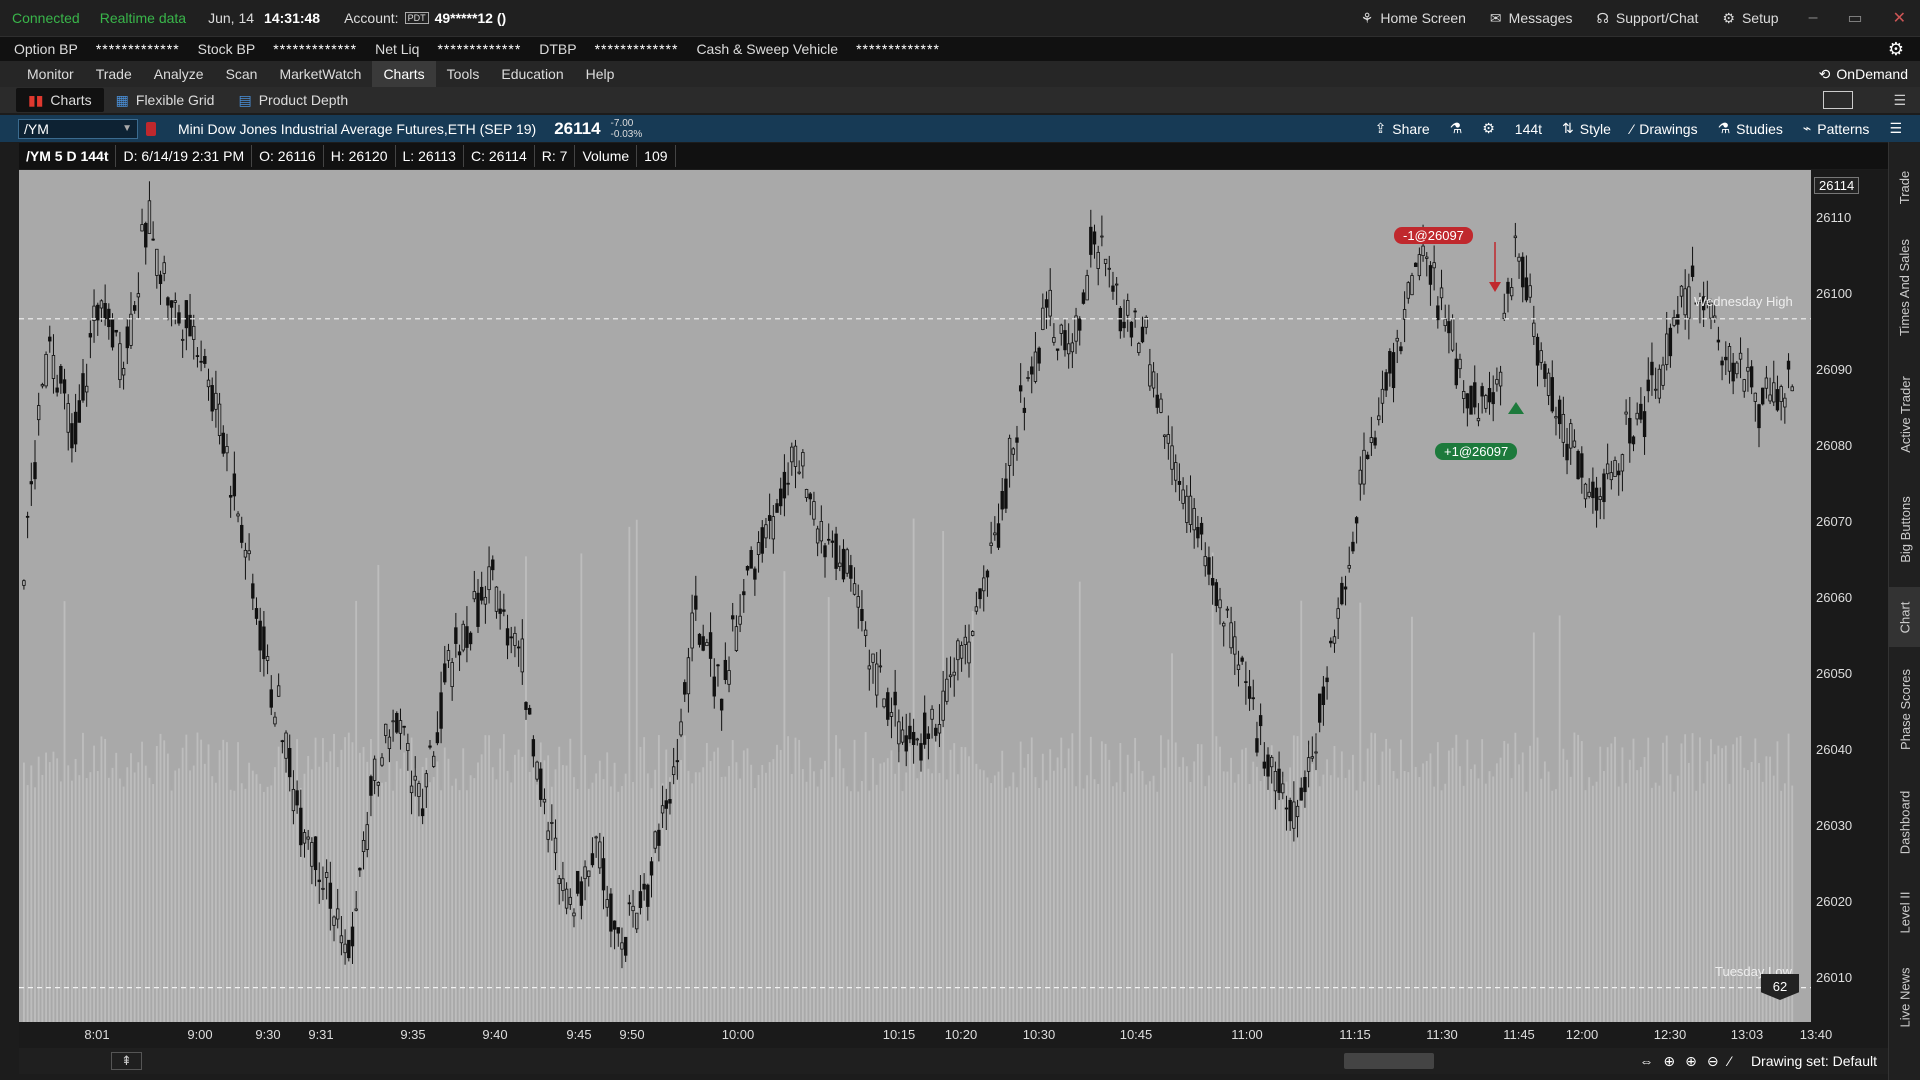 This screenshot has height=1080, width=1920. What do you see at coordinates (1413, 18) in the screenshot?
I see `home-screen-button: ⚘ Home Screen` at bounding box center [1413, 18].